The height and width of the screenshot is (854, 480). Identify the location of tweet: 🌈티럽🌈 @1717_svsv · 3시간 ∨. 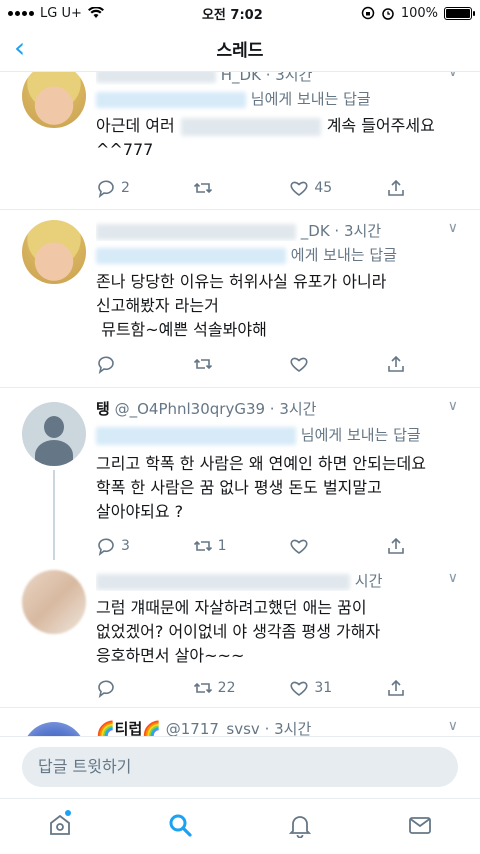
(240, 722).